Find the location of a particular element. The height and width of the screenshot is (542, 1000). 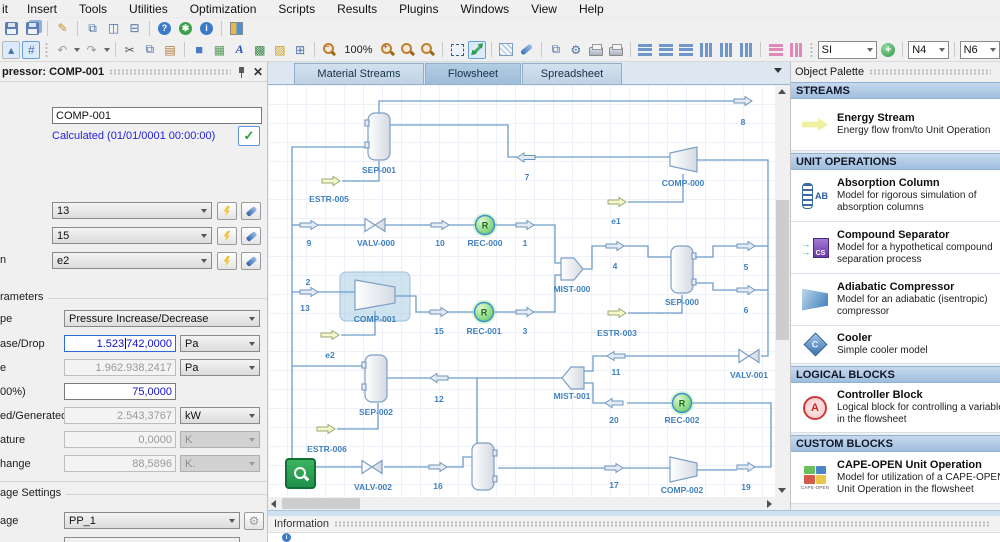

palette-section-unit-operations: UNIT OPERATIONS is located at coordinates (895, 161).